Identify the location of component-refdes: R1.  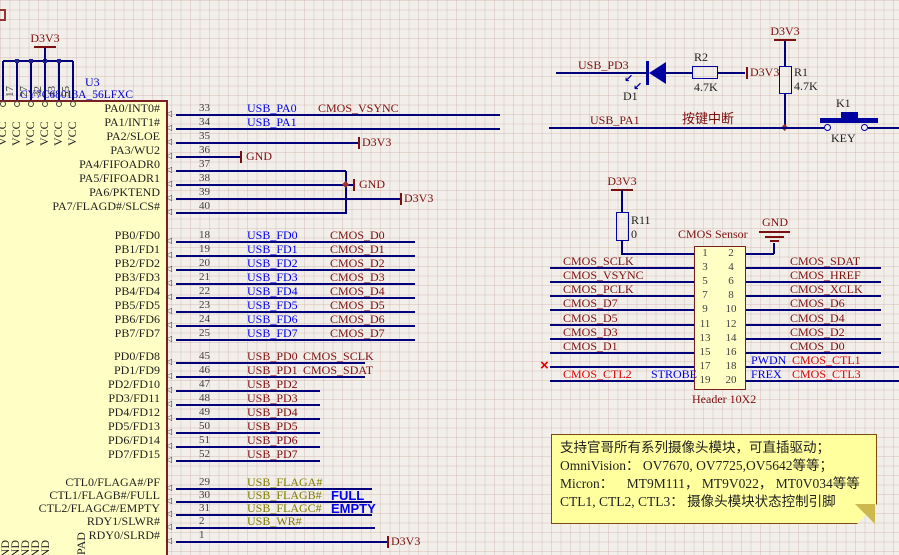
(801, 72).